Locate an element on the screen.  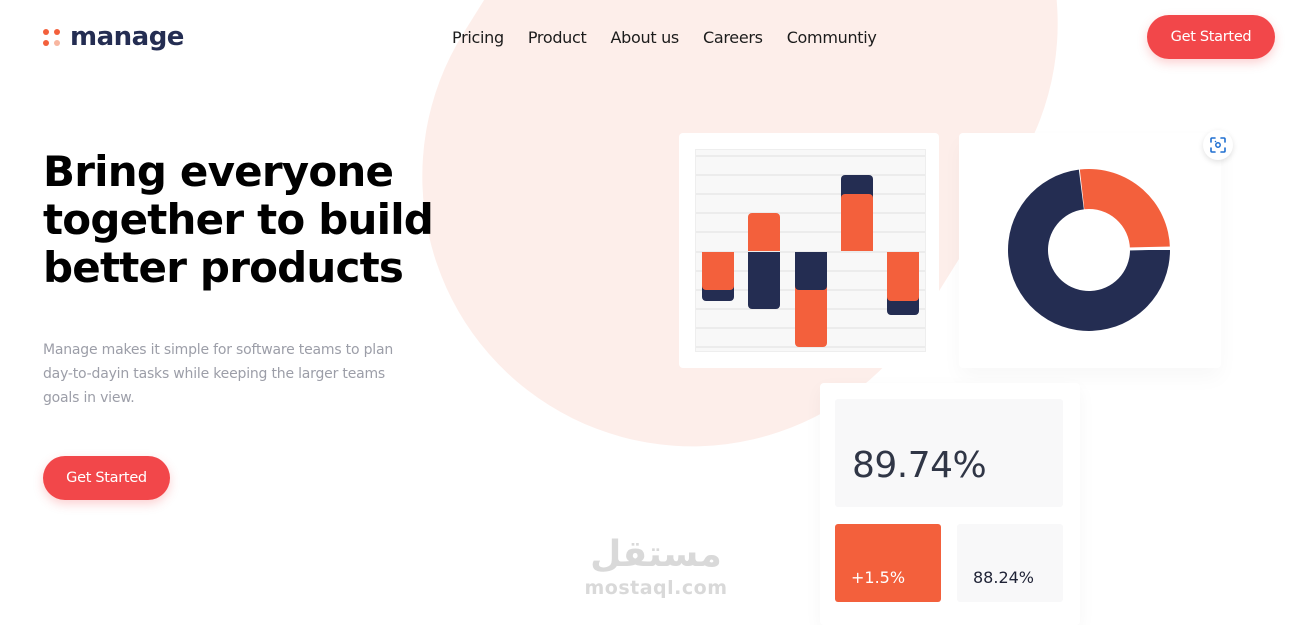
nav-link-careers: Careers is located at coordinates (733, 38).